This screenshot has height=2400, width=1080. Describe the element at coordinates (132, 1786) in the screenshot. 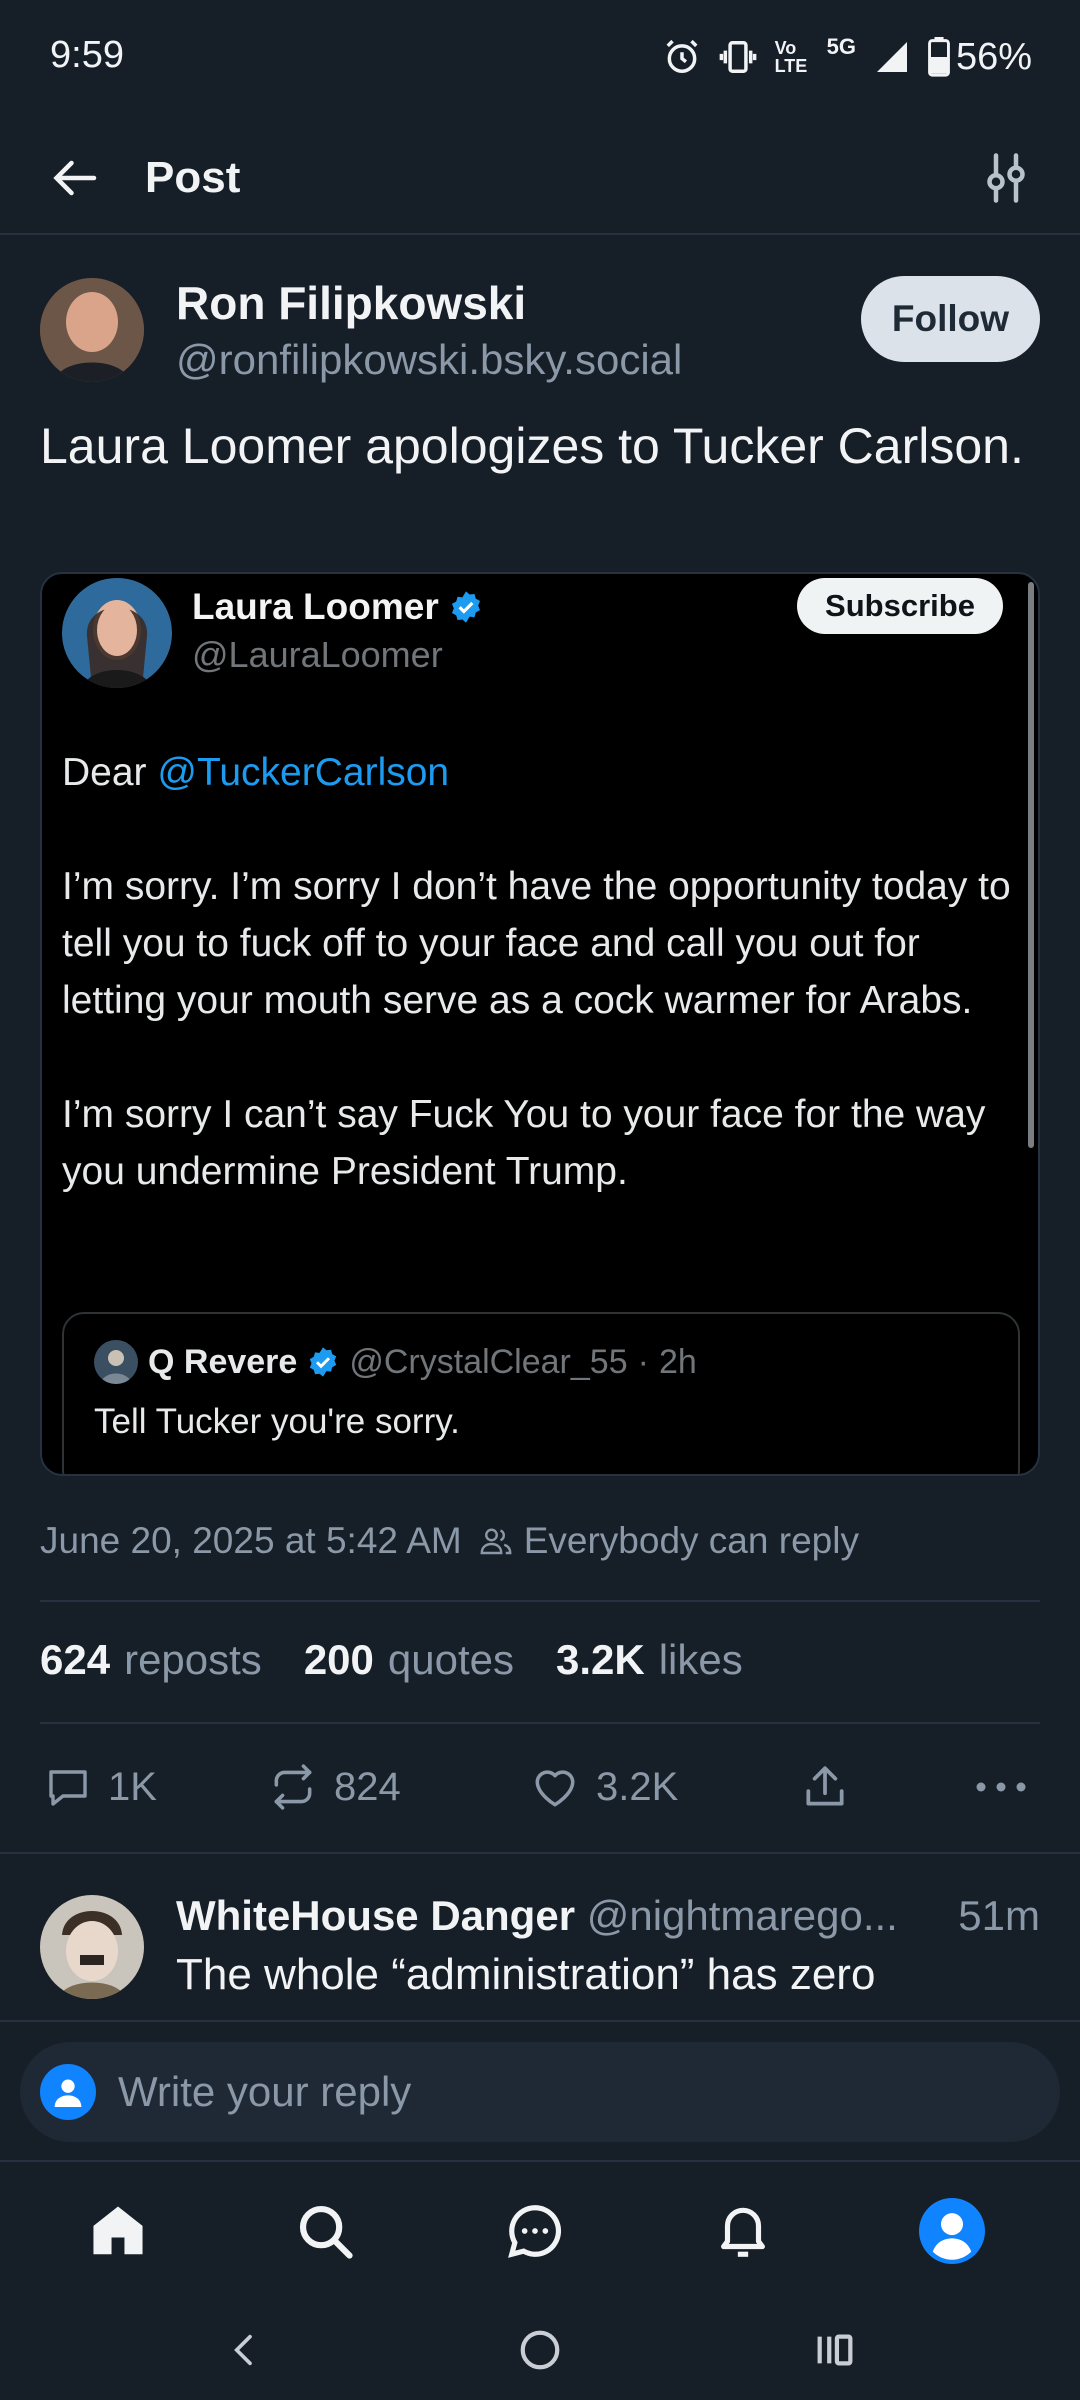

I see `reply-count: 1K` at that location.